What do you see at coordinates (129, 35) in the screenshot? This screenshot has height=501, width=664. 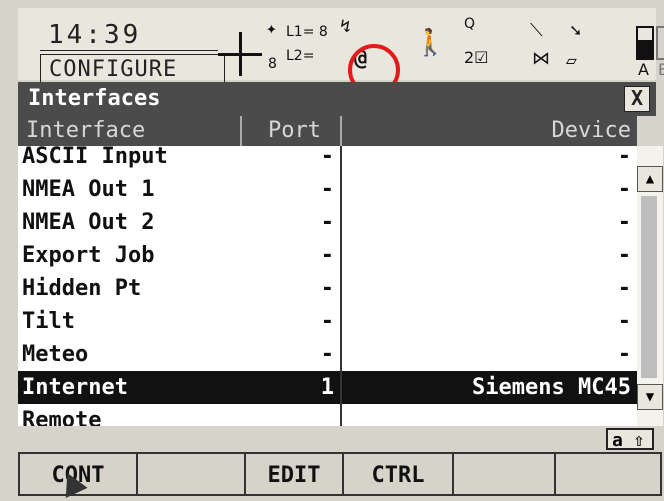 I see `clock: 14:39` at bounding box center [129, 35].